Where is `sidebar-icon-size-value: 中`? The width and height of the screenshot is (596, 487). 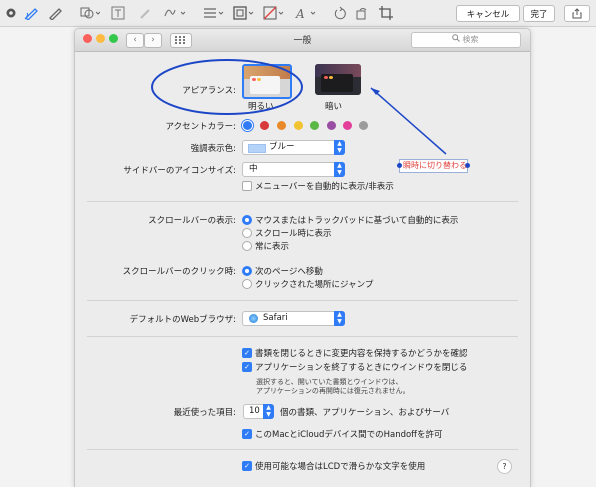
sidebar-icon-size-value: 中 is located at coordinates (253, 169).